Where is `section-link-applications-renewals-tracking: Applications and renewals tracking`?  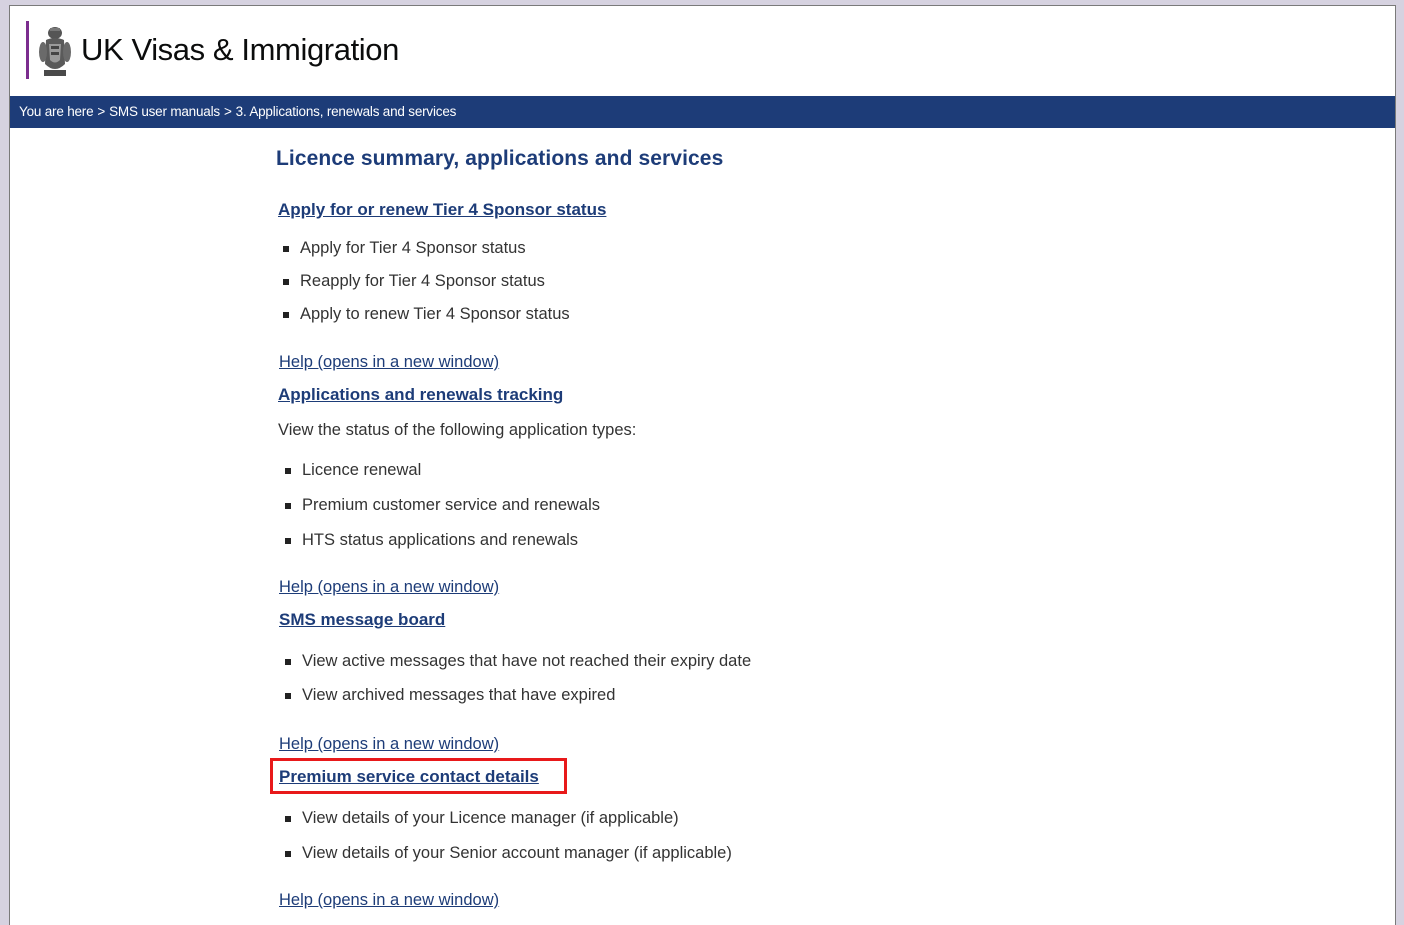
section-link-applications-renewals-tracking: Applications and renewals tracking is located at coordinates (420, 395).